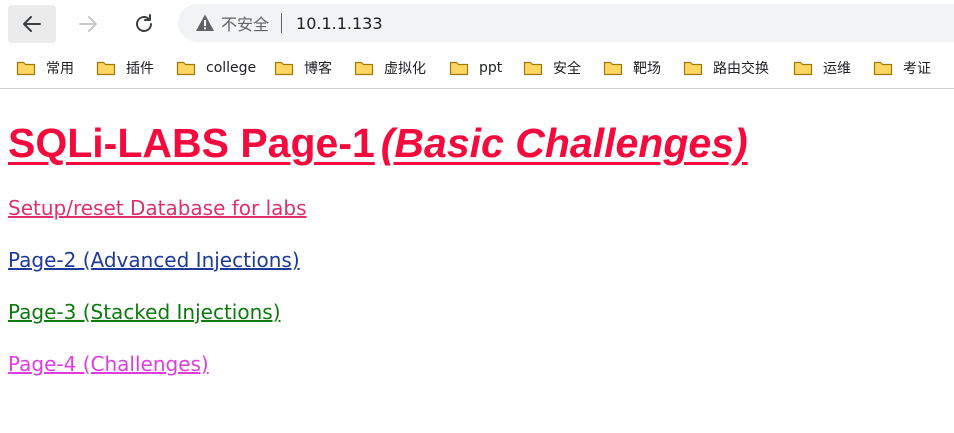 The image size is (954, 433). Describe the element at coordinates (157, 208) in the screenshot. I see `setup-database-link: Setup/reset Database for labs` at that location.